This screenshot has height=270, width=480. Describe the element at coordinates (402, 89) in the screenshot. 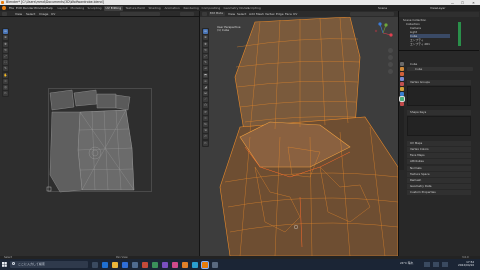

I see `object-tab-icon` at that location.